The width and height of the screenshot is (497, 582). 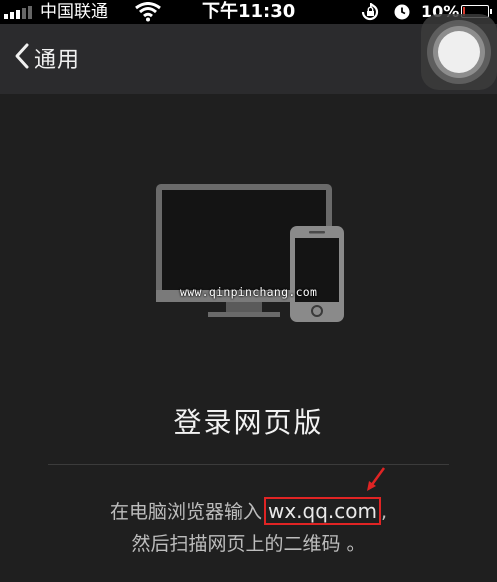 What do you see at coordinates (377, 481) in the screenshot?
I see `red-arrow-icon` at bounding box center [377, 481].